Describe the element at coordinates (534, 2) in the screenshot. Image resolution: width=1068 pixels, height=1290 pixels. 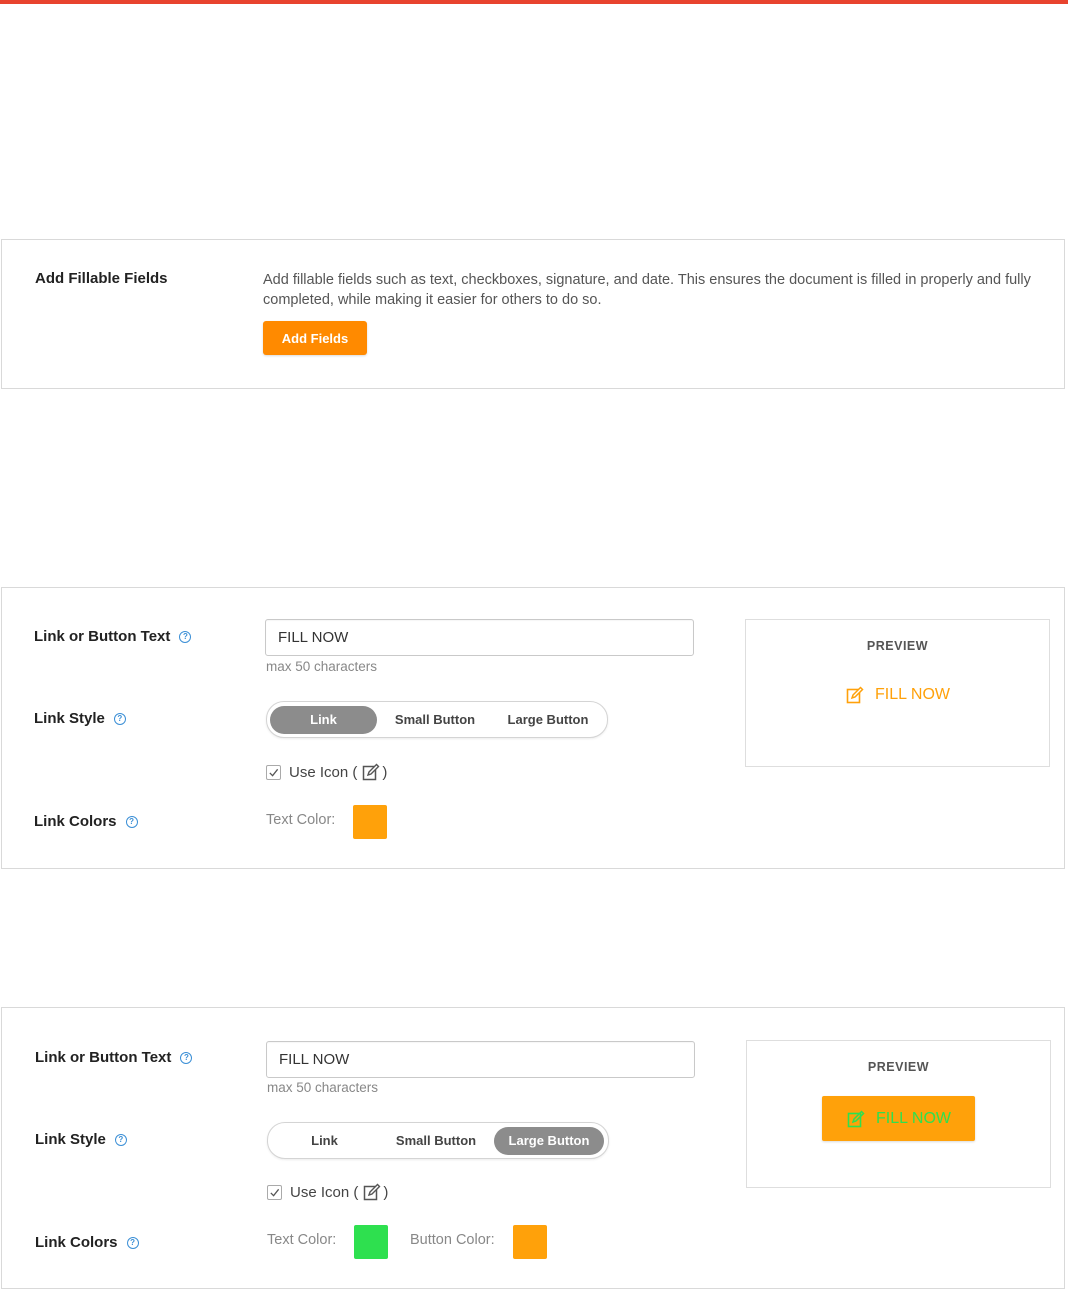
I see `top-accent-bar` at that location.